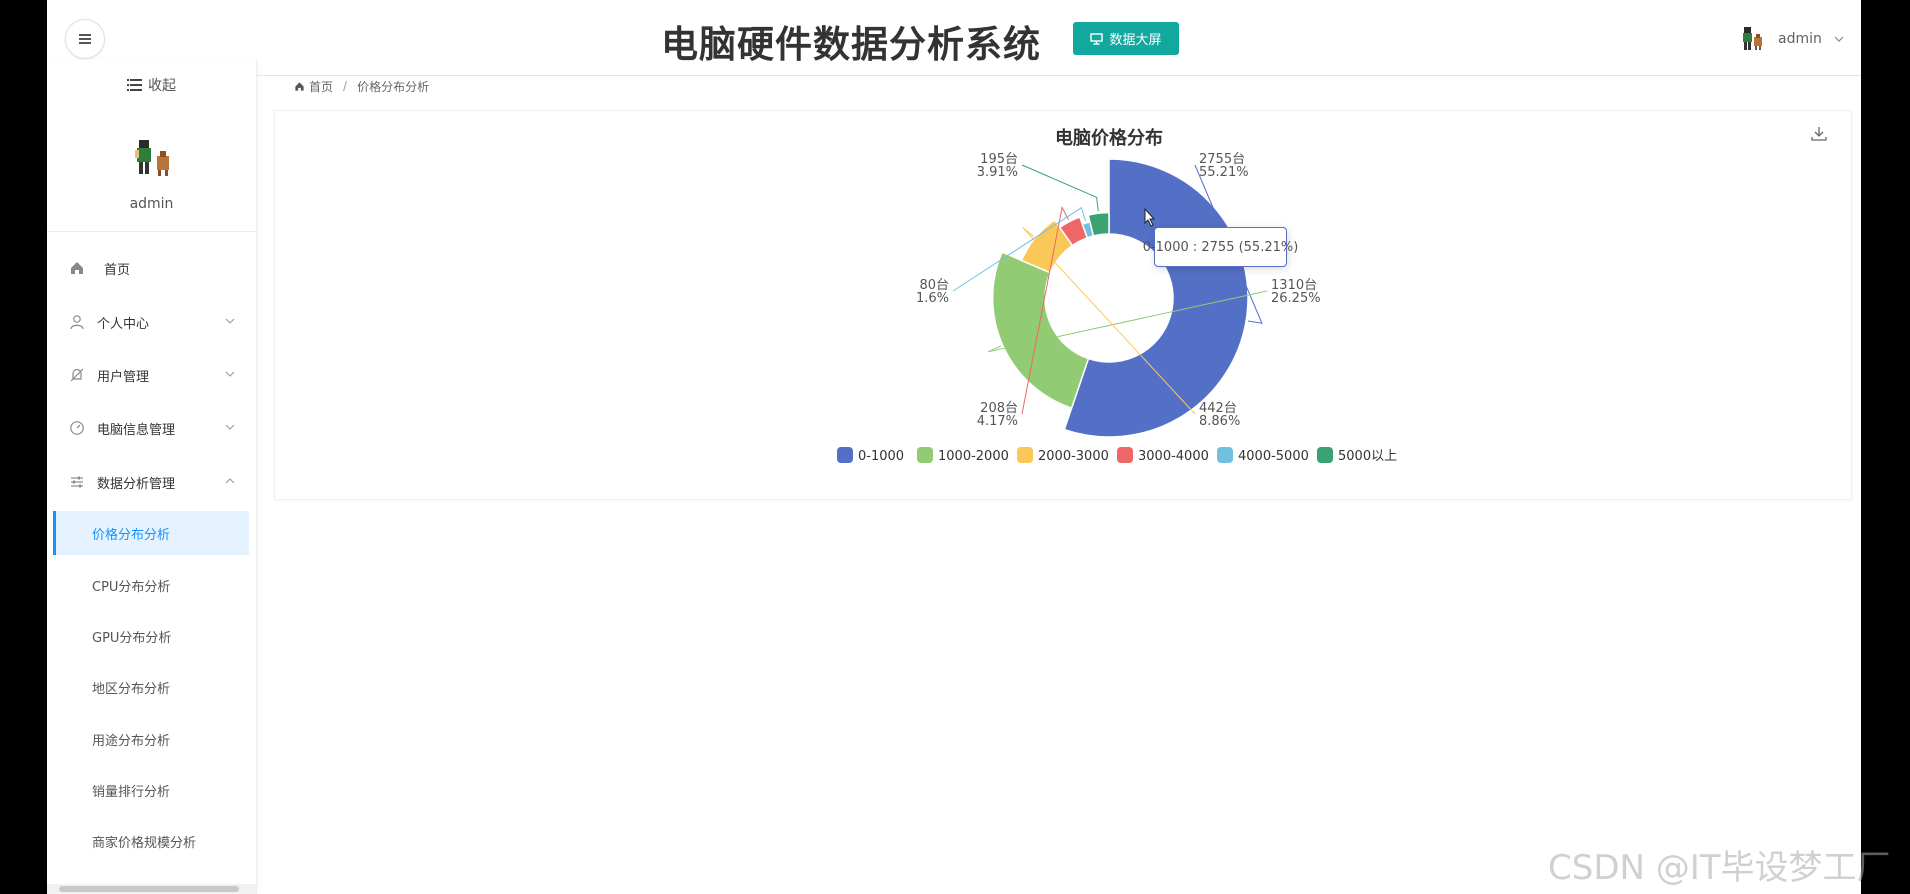  What do you see at coordinates (123, 324) in the screenshot?
I see `sidebar-item-label: 个人中心` at bounding box center [123, 324].